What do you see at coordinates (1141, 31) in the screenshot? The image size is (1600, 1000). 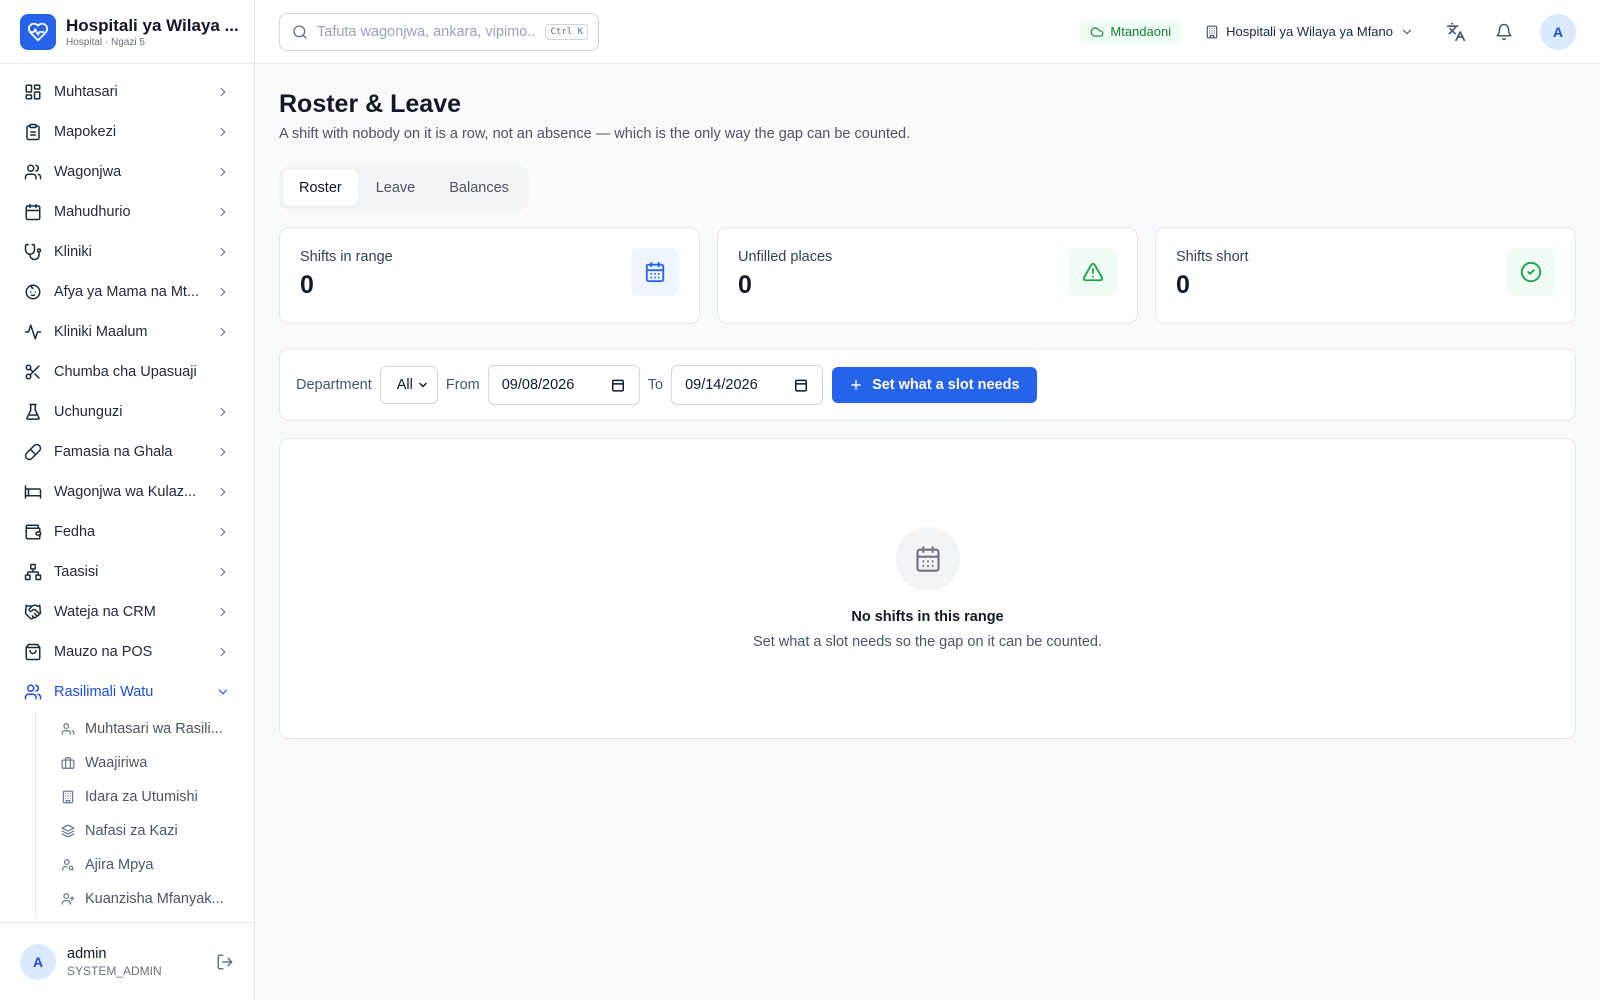 I see `status-label: Mtandaoni` at bounding box center [1141, 31].